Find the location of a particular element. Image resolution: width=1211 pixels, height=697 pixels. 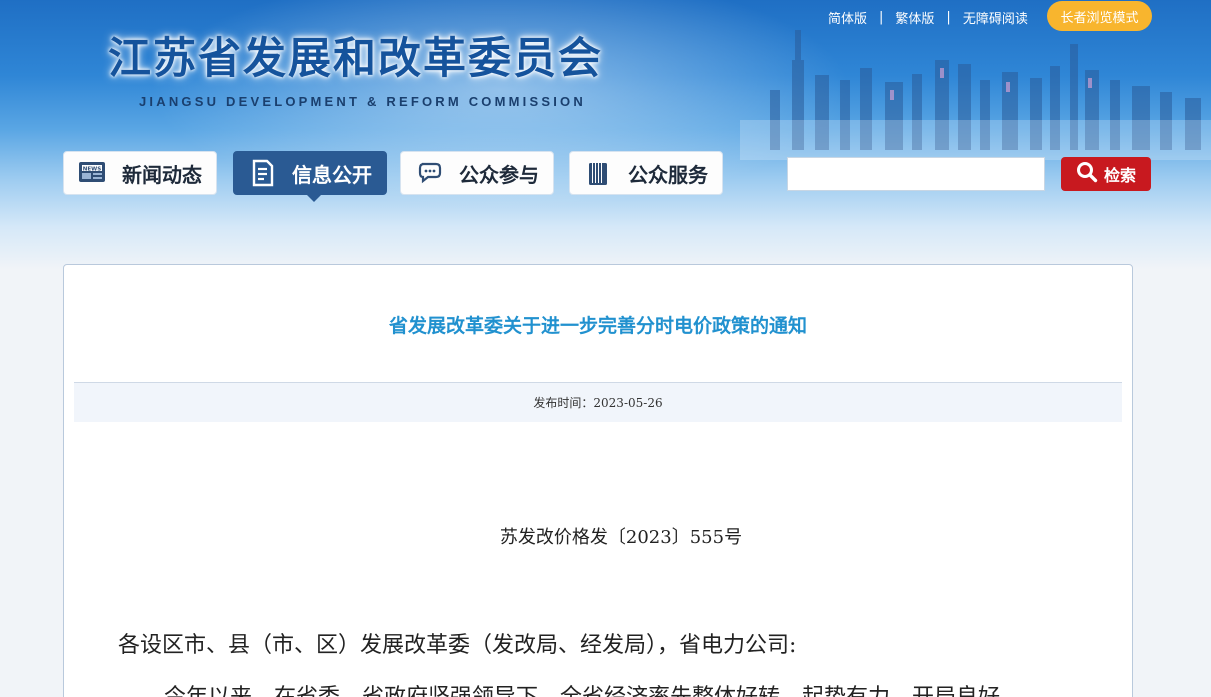

news-icon: NEWS is located at coordinates (93, 173).